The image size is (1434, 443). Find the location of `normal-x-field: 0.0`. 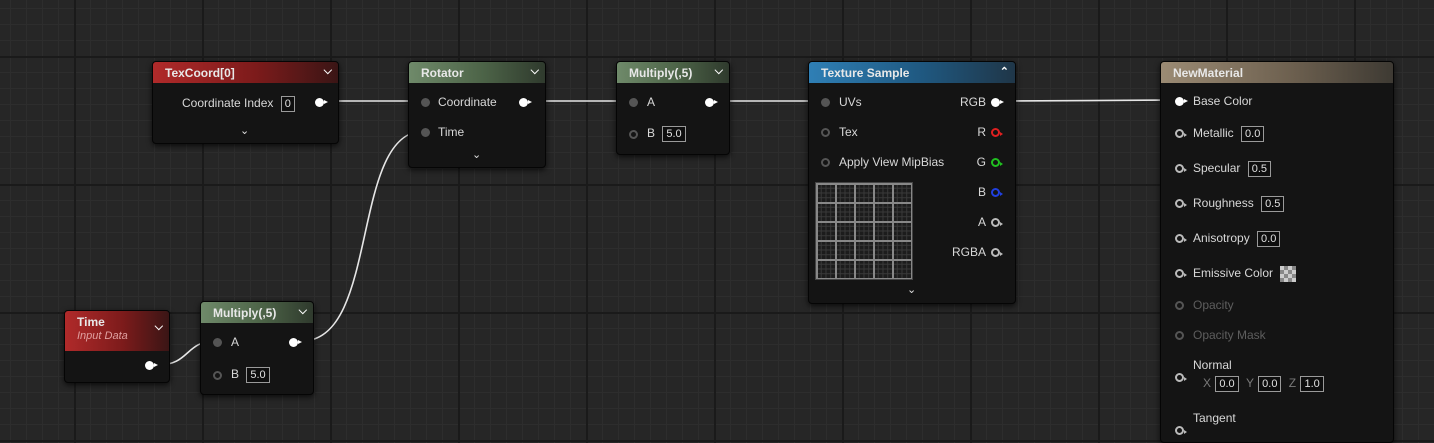

normal-x-field: 0.0 is located at coordinates (1227, 384).